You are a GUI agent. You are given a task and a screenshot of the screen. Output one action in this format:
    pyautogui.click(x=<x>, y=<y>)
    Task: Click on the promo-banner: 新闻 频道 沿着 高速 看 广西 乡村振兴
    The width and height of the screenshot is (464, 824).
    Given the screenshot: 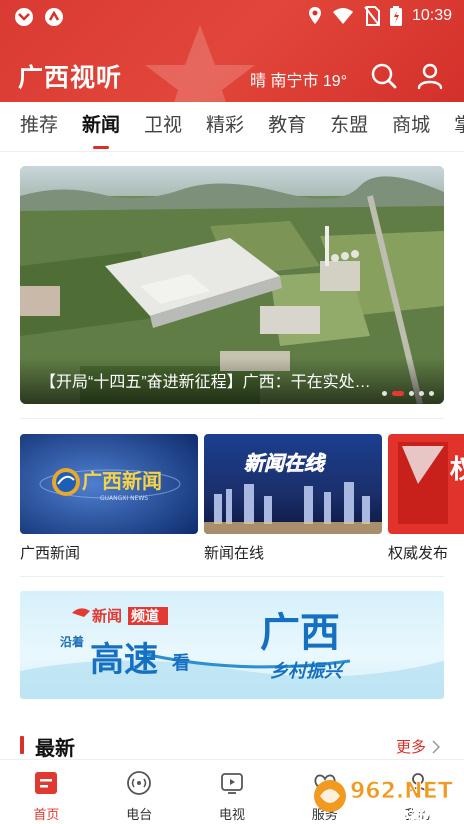 What is the action you would take?
    pyautogui.click(x=232, y=645)
    